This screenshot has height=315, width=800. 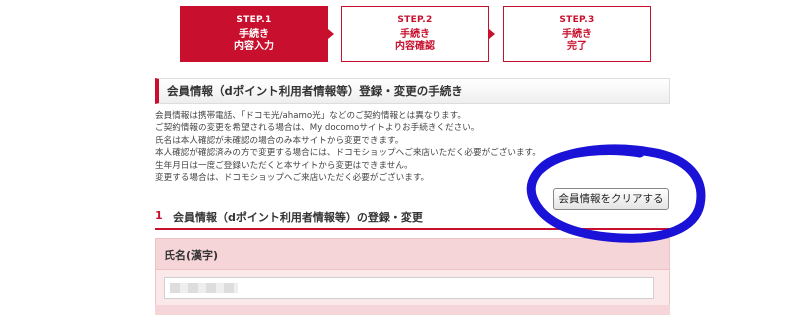 What do you see at coordinates (298, 217) in the screenshot?
I see `subsection-title: 会員情報（dポイント利用者情報等）の登録・変更` at bounding box center [298, 217].